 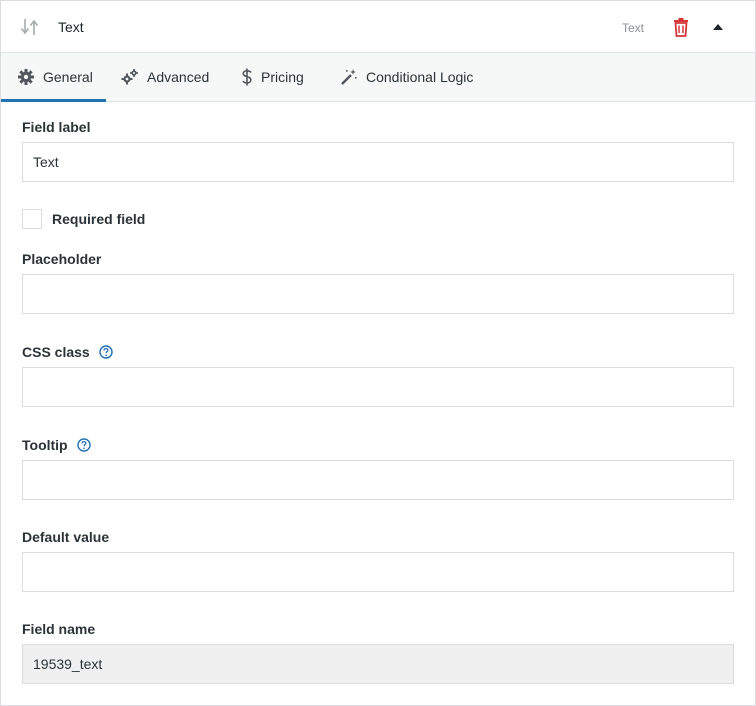 I want to click on sort-arrows-icon, so click(x=30, y=27).